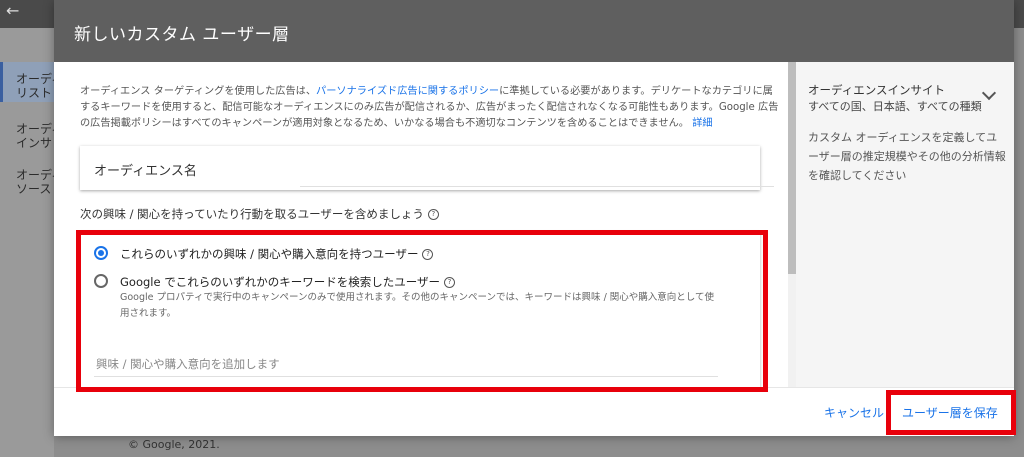 This screenshot has height=457, width=1024. Describe the element at coordinates (198, 91) in the screenshot. I see `policy-text-1: オーディエンス ターゲティングを使用した広告は、` at that location.